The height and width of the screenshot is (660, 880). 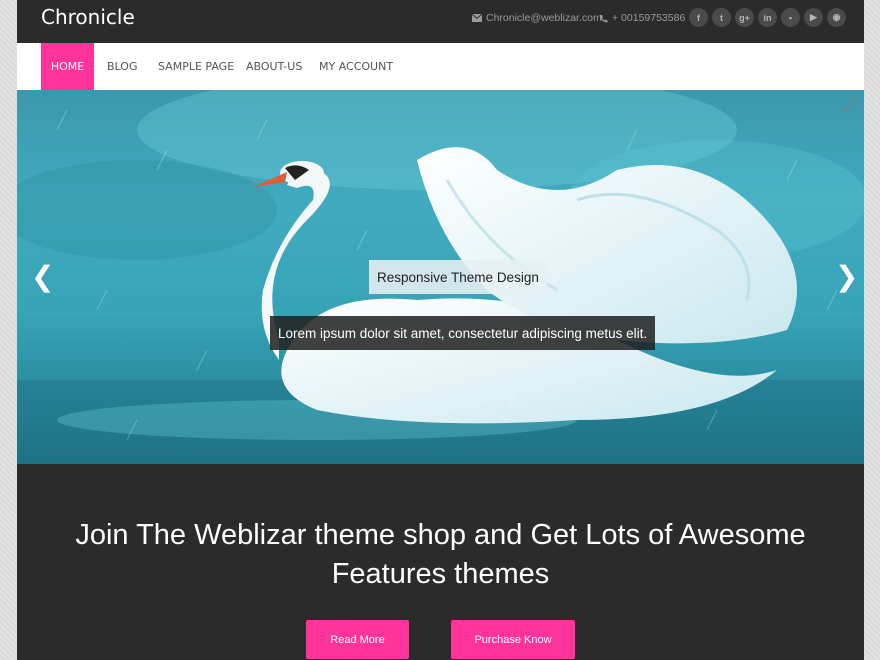 I want to click on youtube-icon: ▶, so click(x=813, y=17).